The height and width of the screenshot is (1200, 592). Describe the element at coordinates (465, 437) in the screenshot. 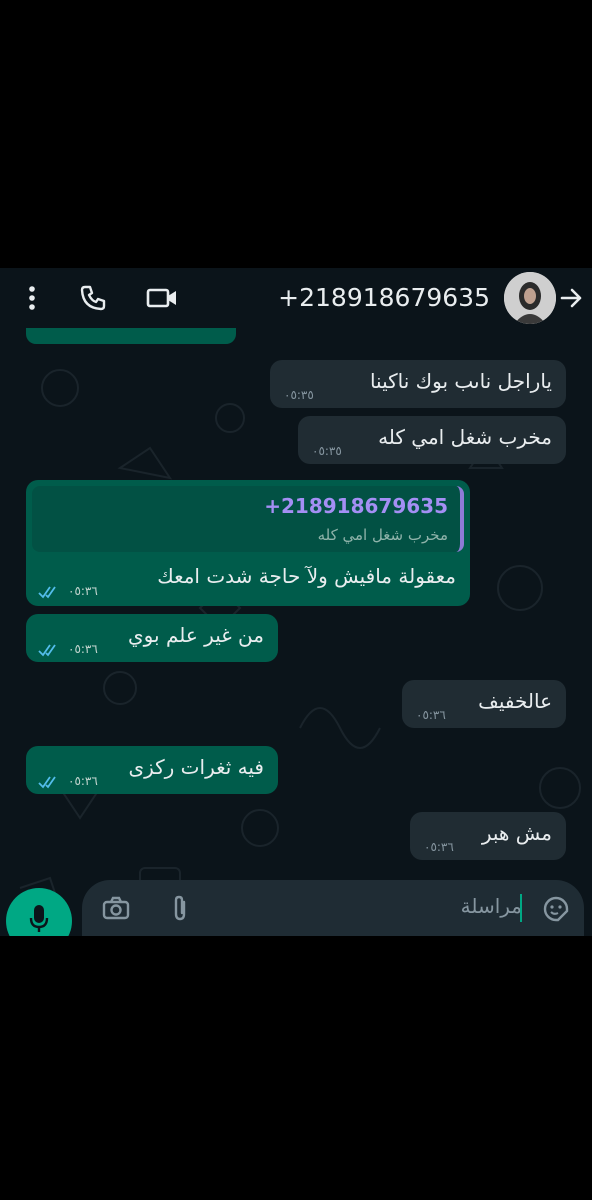

I see `message-text: مخرب شغل امي كله` at that location.